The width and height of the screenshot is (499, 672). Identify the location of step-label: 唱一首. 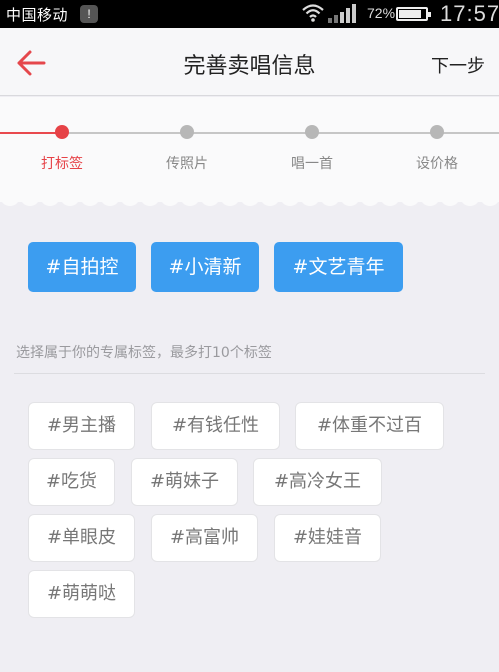
(312, 164).